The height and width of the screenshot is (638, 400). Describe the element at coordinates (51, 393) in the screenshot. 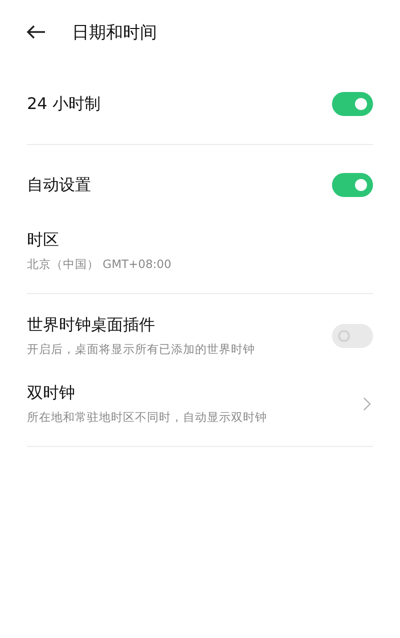

I see `setting-title: 双时钟` at that location.